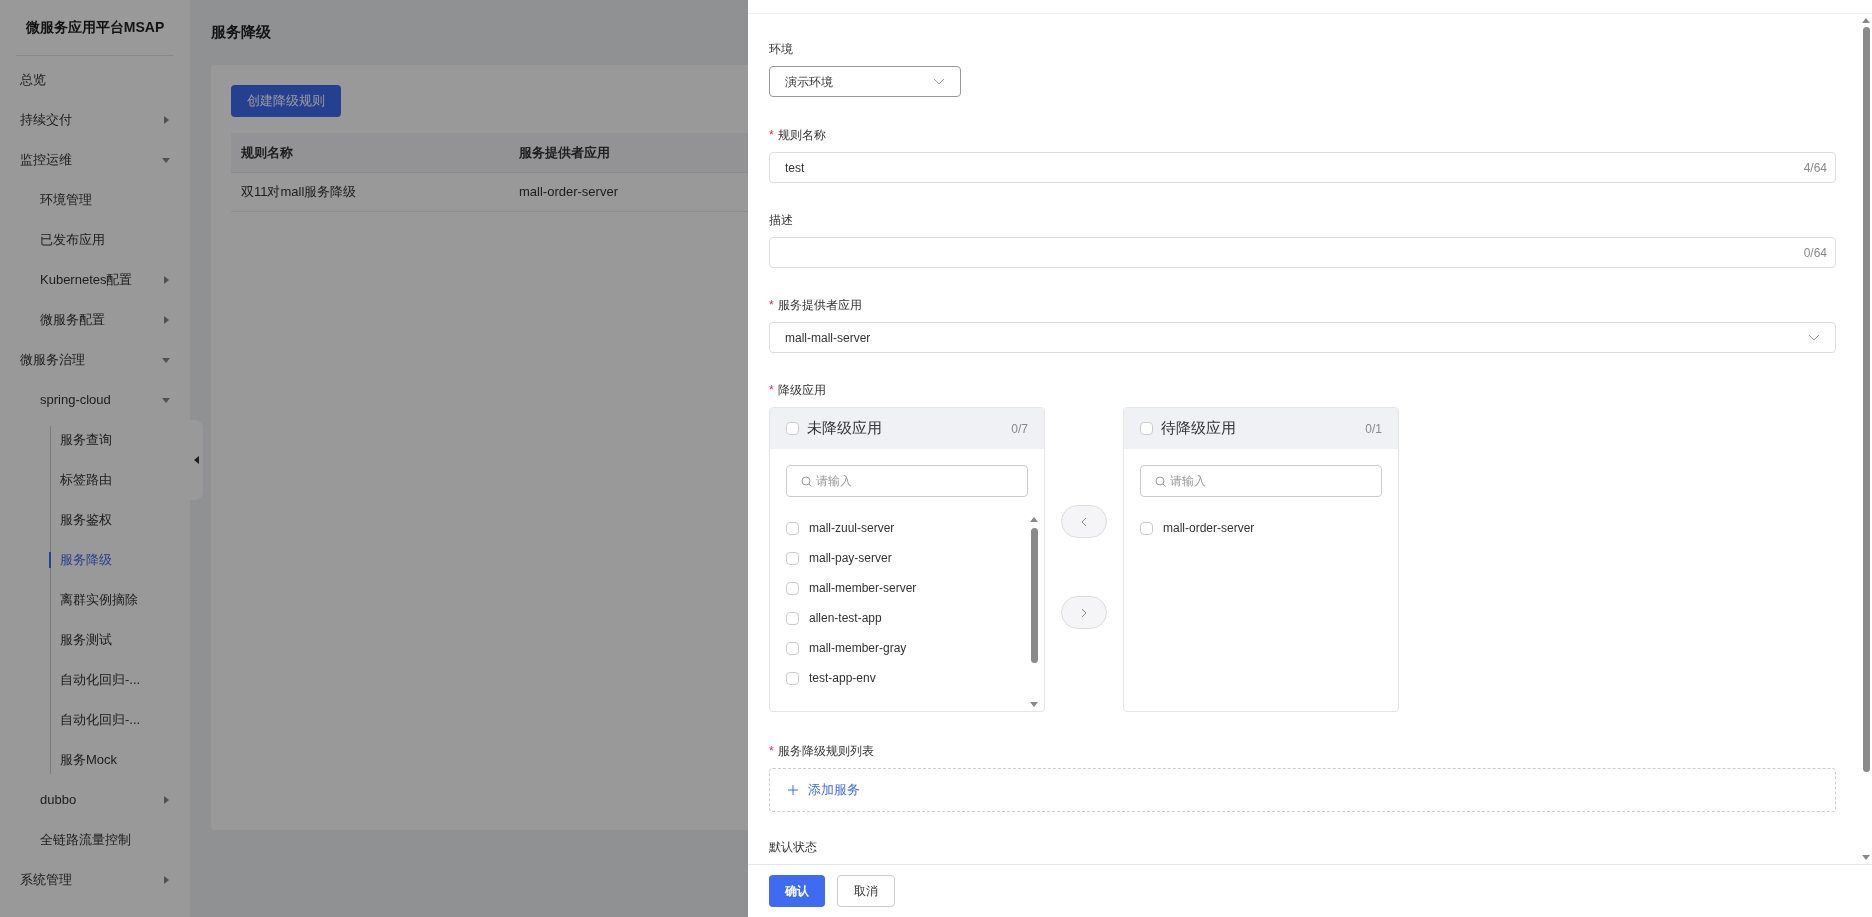 Image resolution: width=1872 pixels, height=917 pixels. Describe the element at coordinates (801, 390) in the screenshot. I see `field-label: 降级应用` at that location.